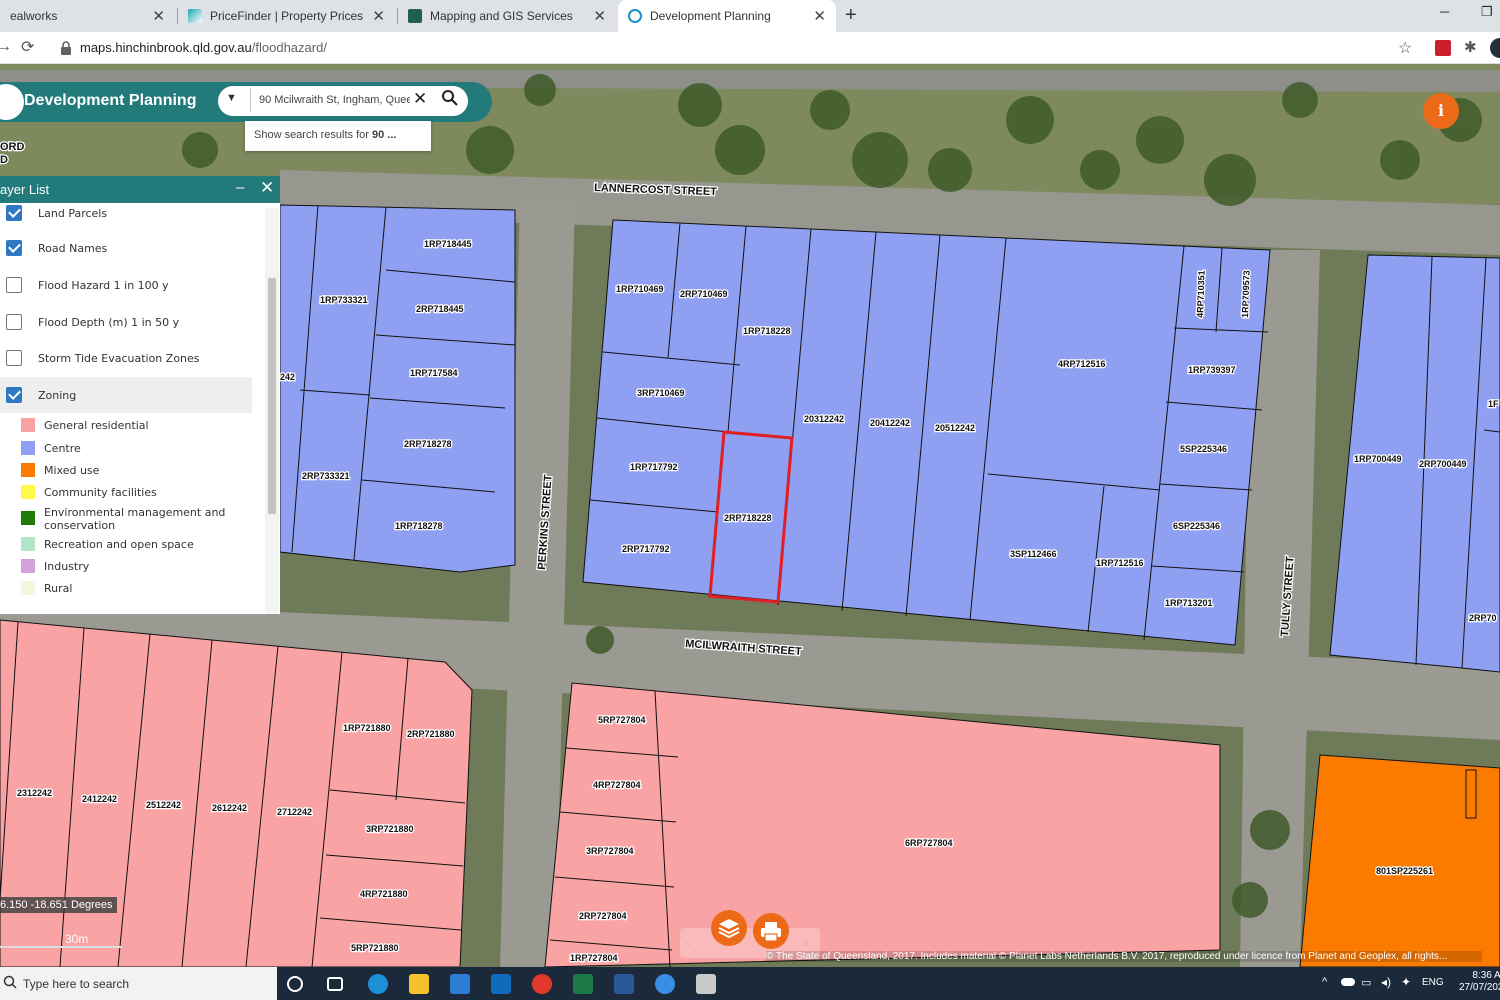 The width and height of the screenshot is (1500, 1000). Describe the element at coordinates (335, 984) in the screenshot. I see `task-view-icon` at that location.